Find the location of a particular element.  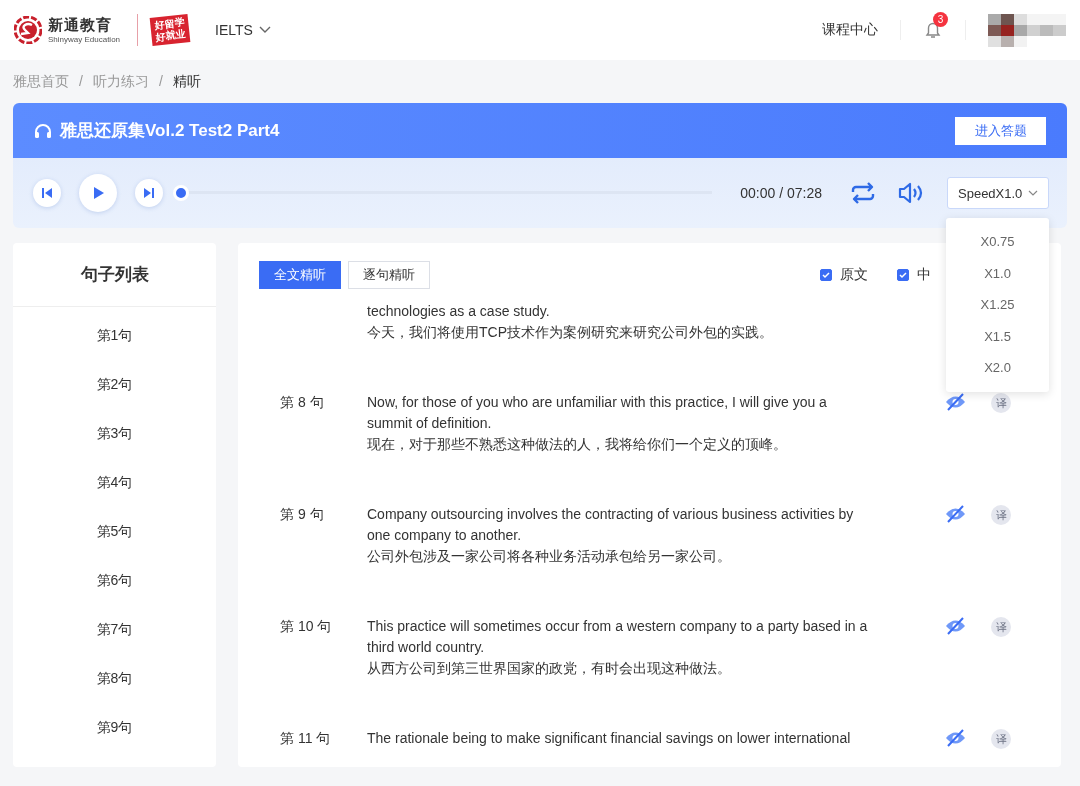

sentence-list-item: 第4句 is located at coordinates (114, 482).